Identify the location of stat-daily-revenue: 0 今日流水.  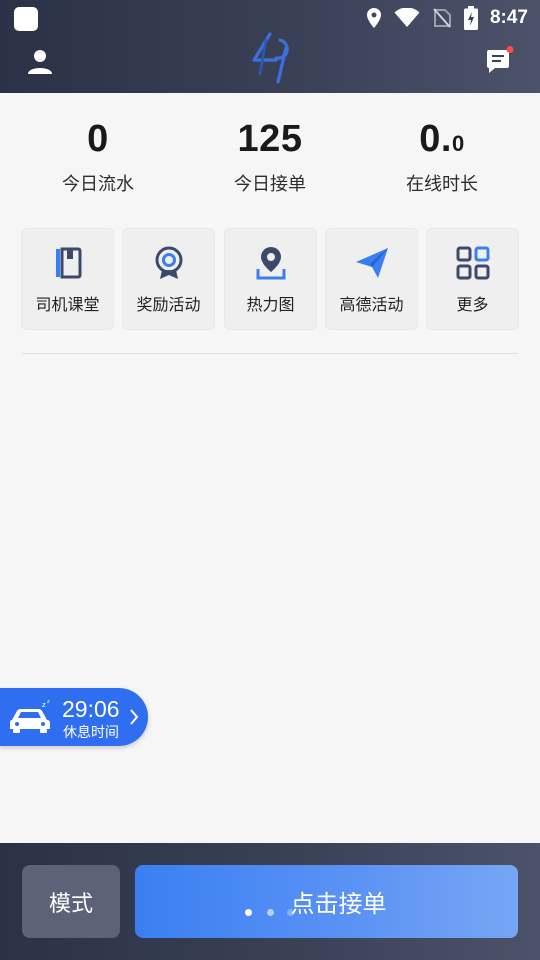
(98, 155).